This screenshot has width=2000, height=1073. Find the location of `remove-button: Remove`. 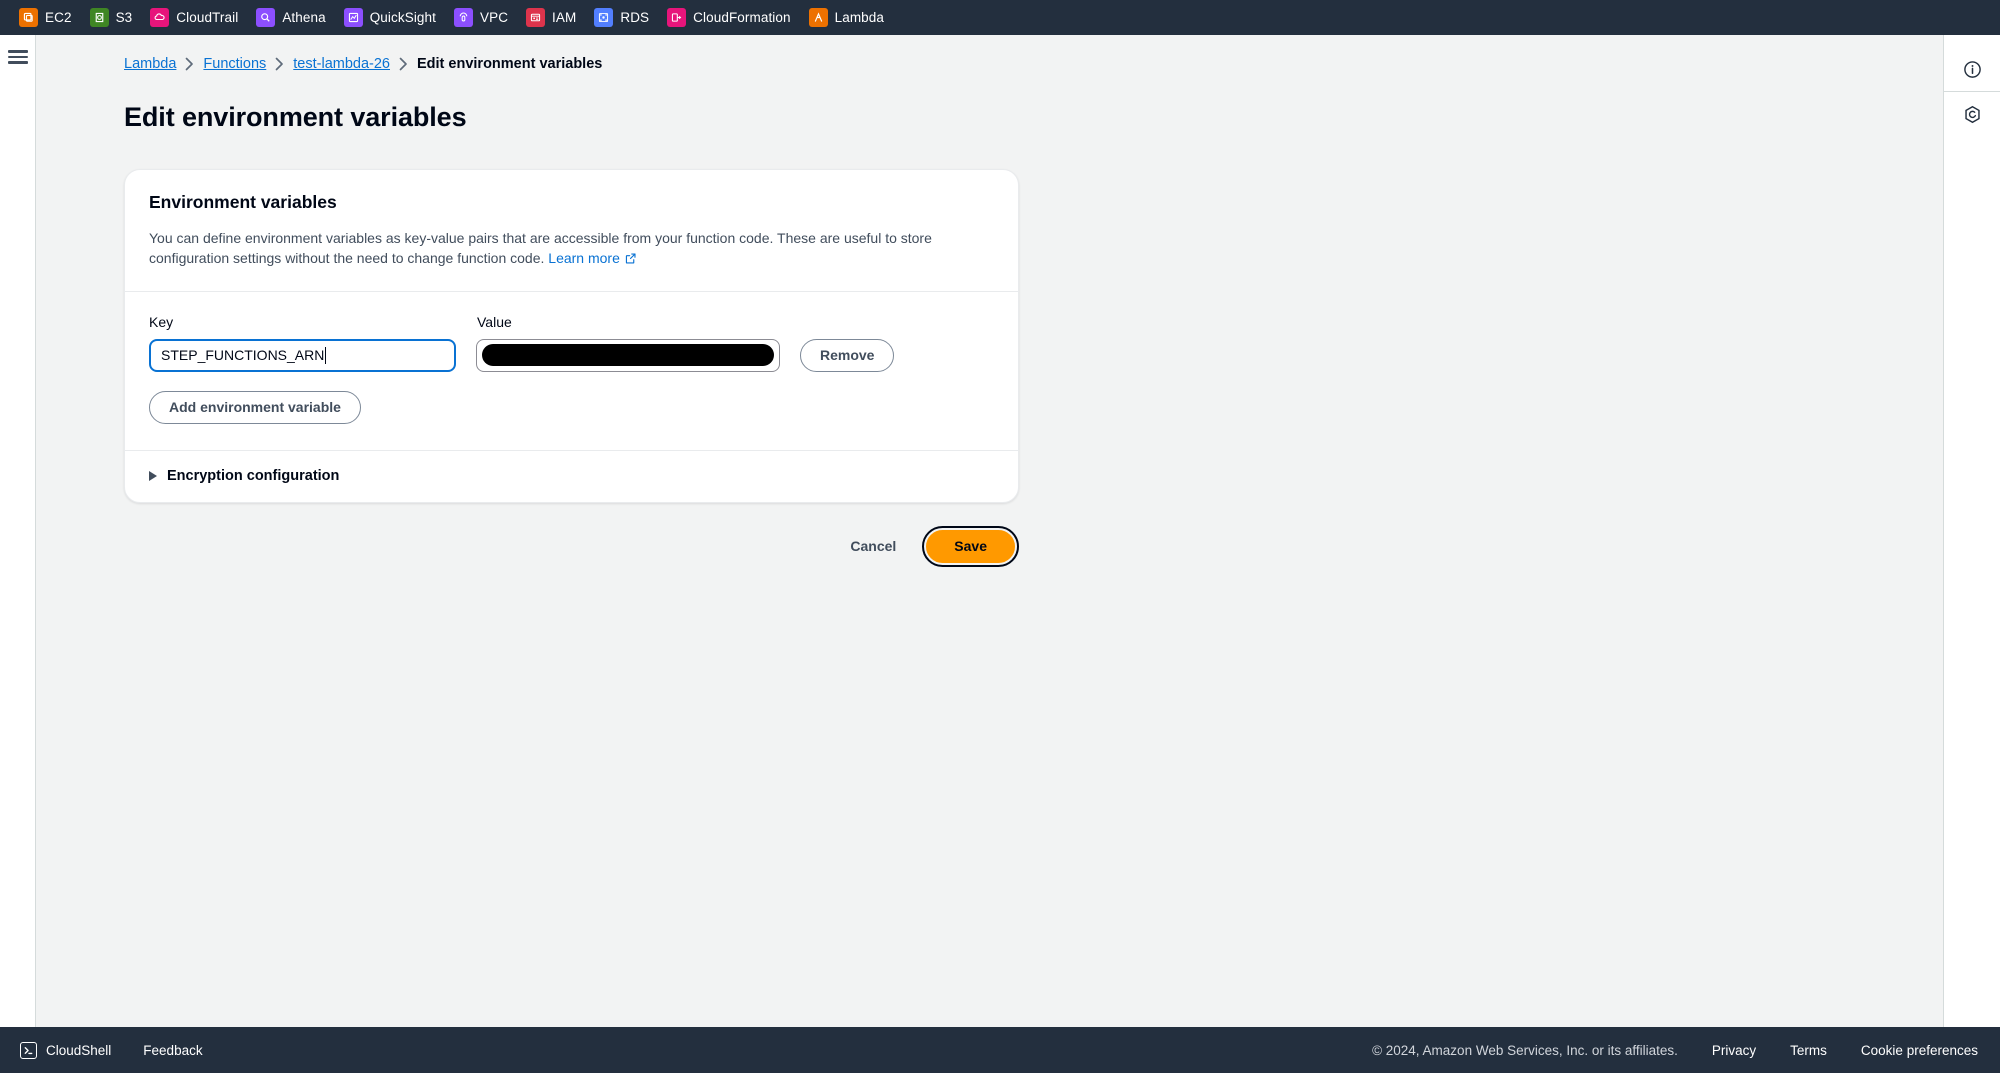

remove-button: Remove is located at coordinates (847, 355).